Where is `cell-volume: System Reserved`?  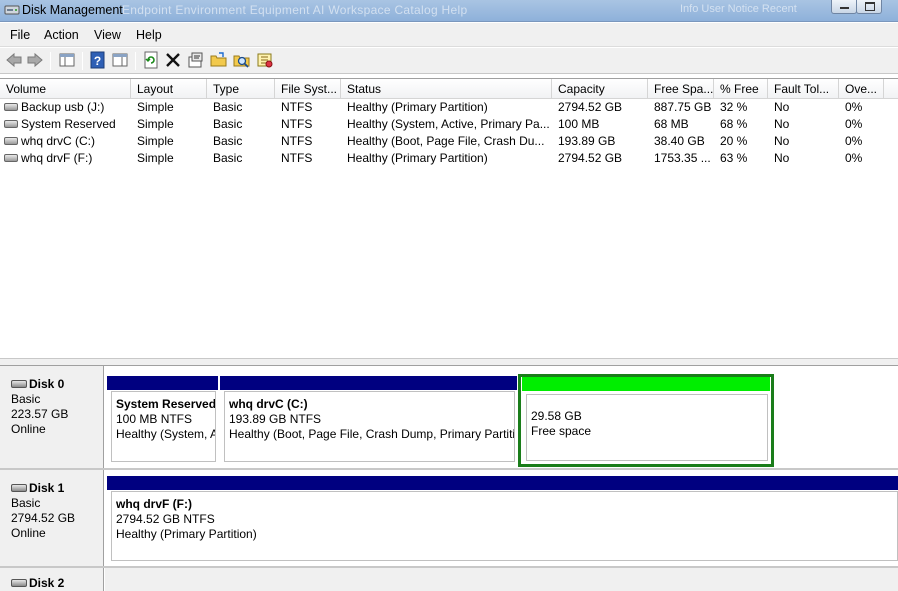 cell-volume: System Reserved is located at coordinates (65, 124).